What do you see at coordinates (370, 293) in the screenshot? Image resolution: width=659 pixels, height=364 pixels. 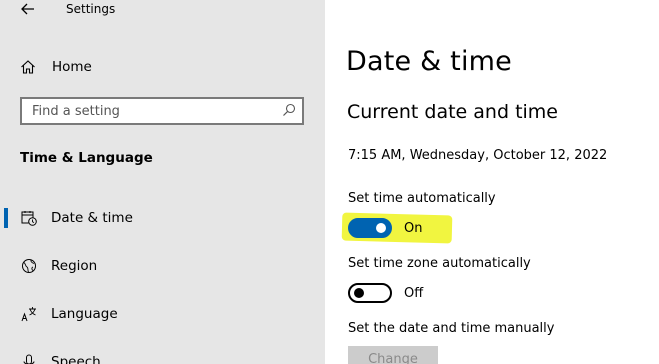 I see `set-time-zone-automatically-toggle` at bounding box center [370, 293].